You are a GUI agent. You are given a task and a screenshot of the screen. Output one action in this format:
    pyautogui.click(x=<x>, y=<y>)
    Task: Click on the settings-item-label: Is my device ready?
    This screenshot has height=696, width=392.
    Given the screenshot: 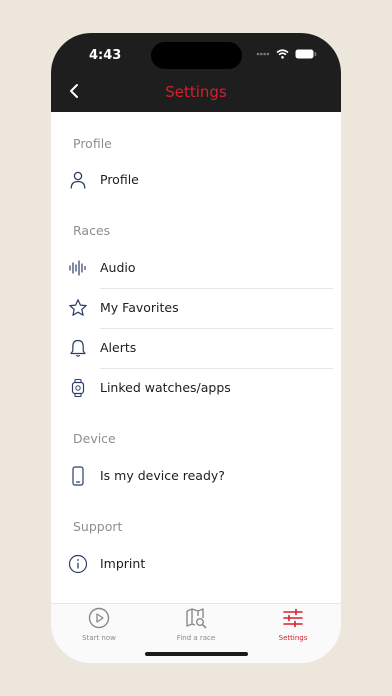 What is the action you would take?
    pyautogui.click(x=162, y=475)
    